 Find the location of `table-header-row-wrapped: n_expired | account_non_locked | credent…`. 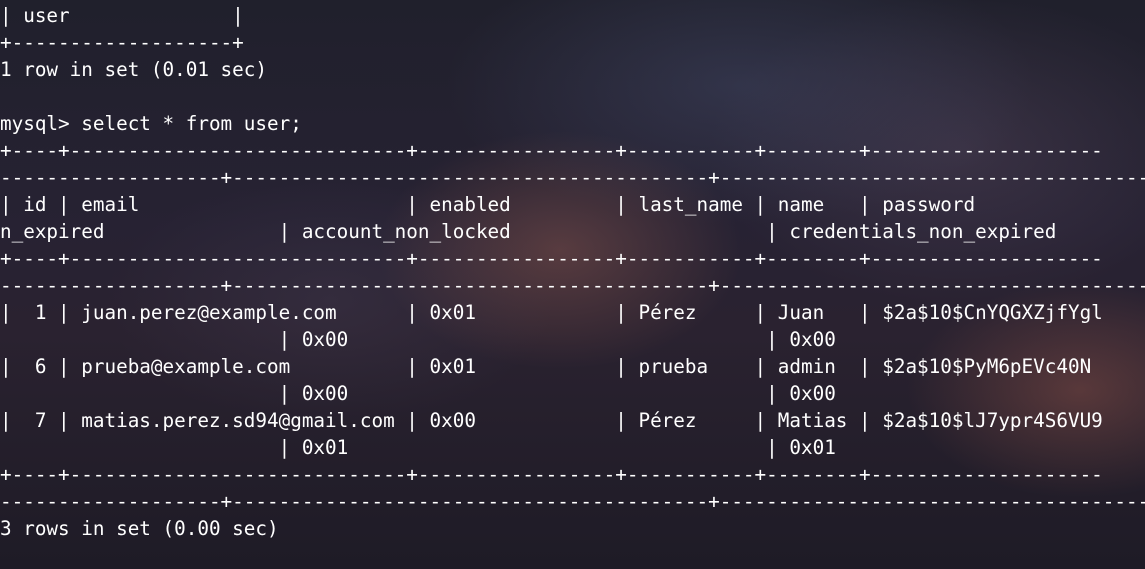

table-header-row-wrapped: n_expired | account_non_locked | credent… is located at coordinates (528, 231).